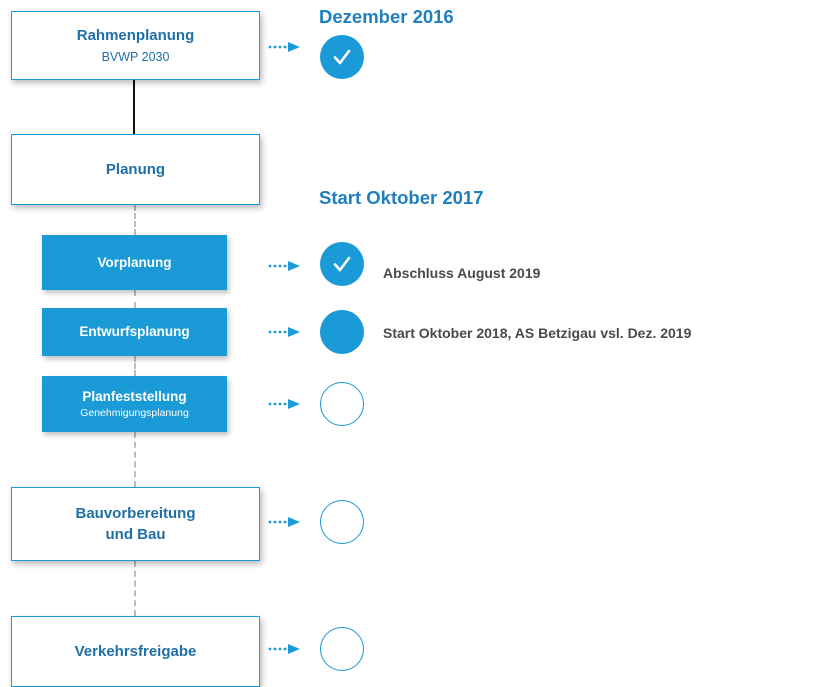 This screenshot has height=687, width=827. Describe the element at coordinates (134, 106) in the screenshot. I see `connector-solid` at that location.